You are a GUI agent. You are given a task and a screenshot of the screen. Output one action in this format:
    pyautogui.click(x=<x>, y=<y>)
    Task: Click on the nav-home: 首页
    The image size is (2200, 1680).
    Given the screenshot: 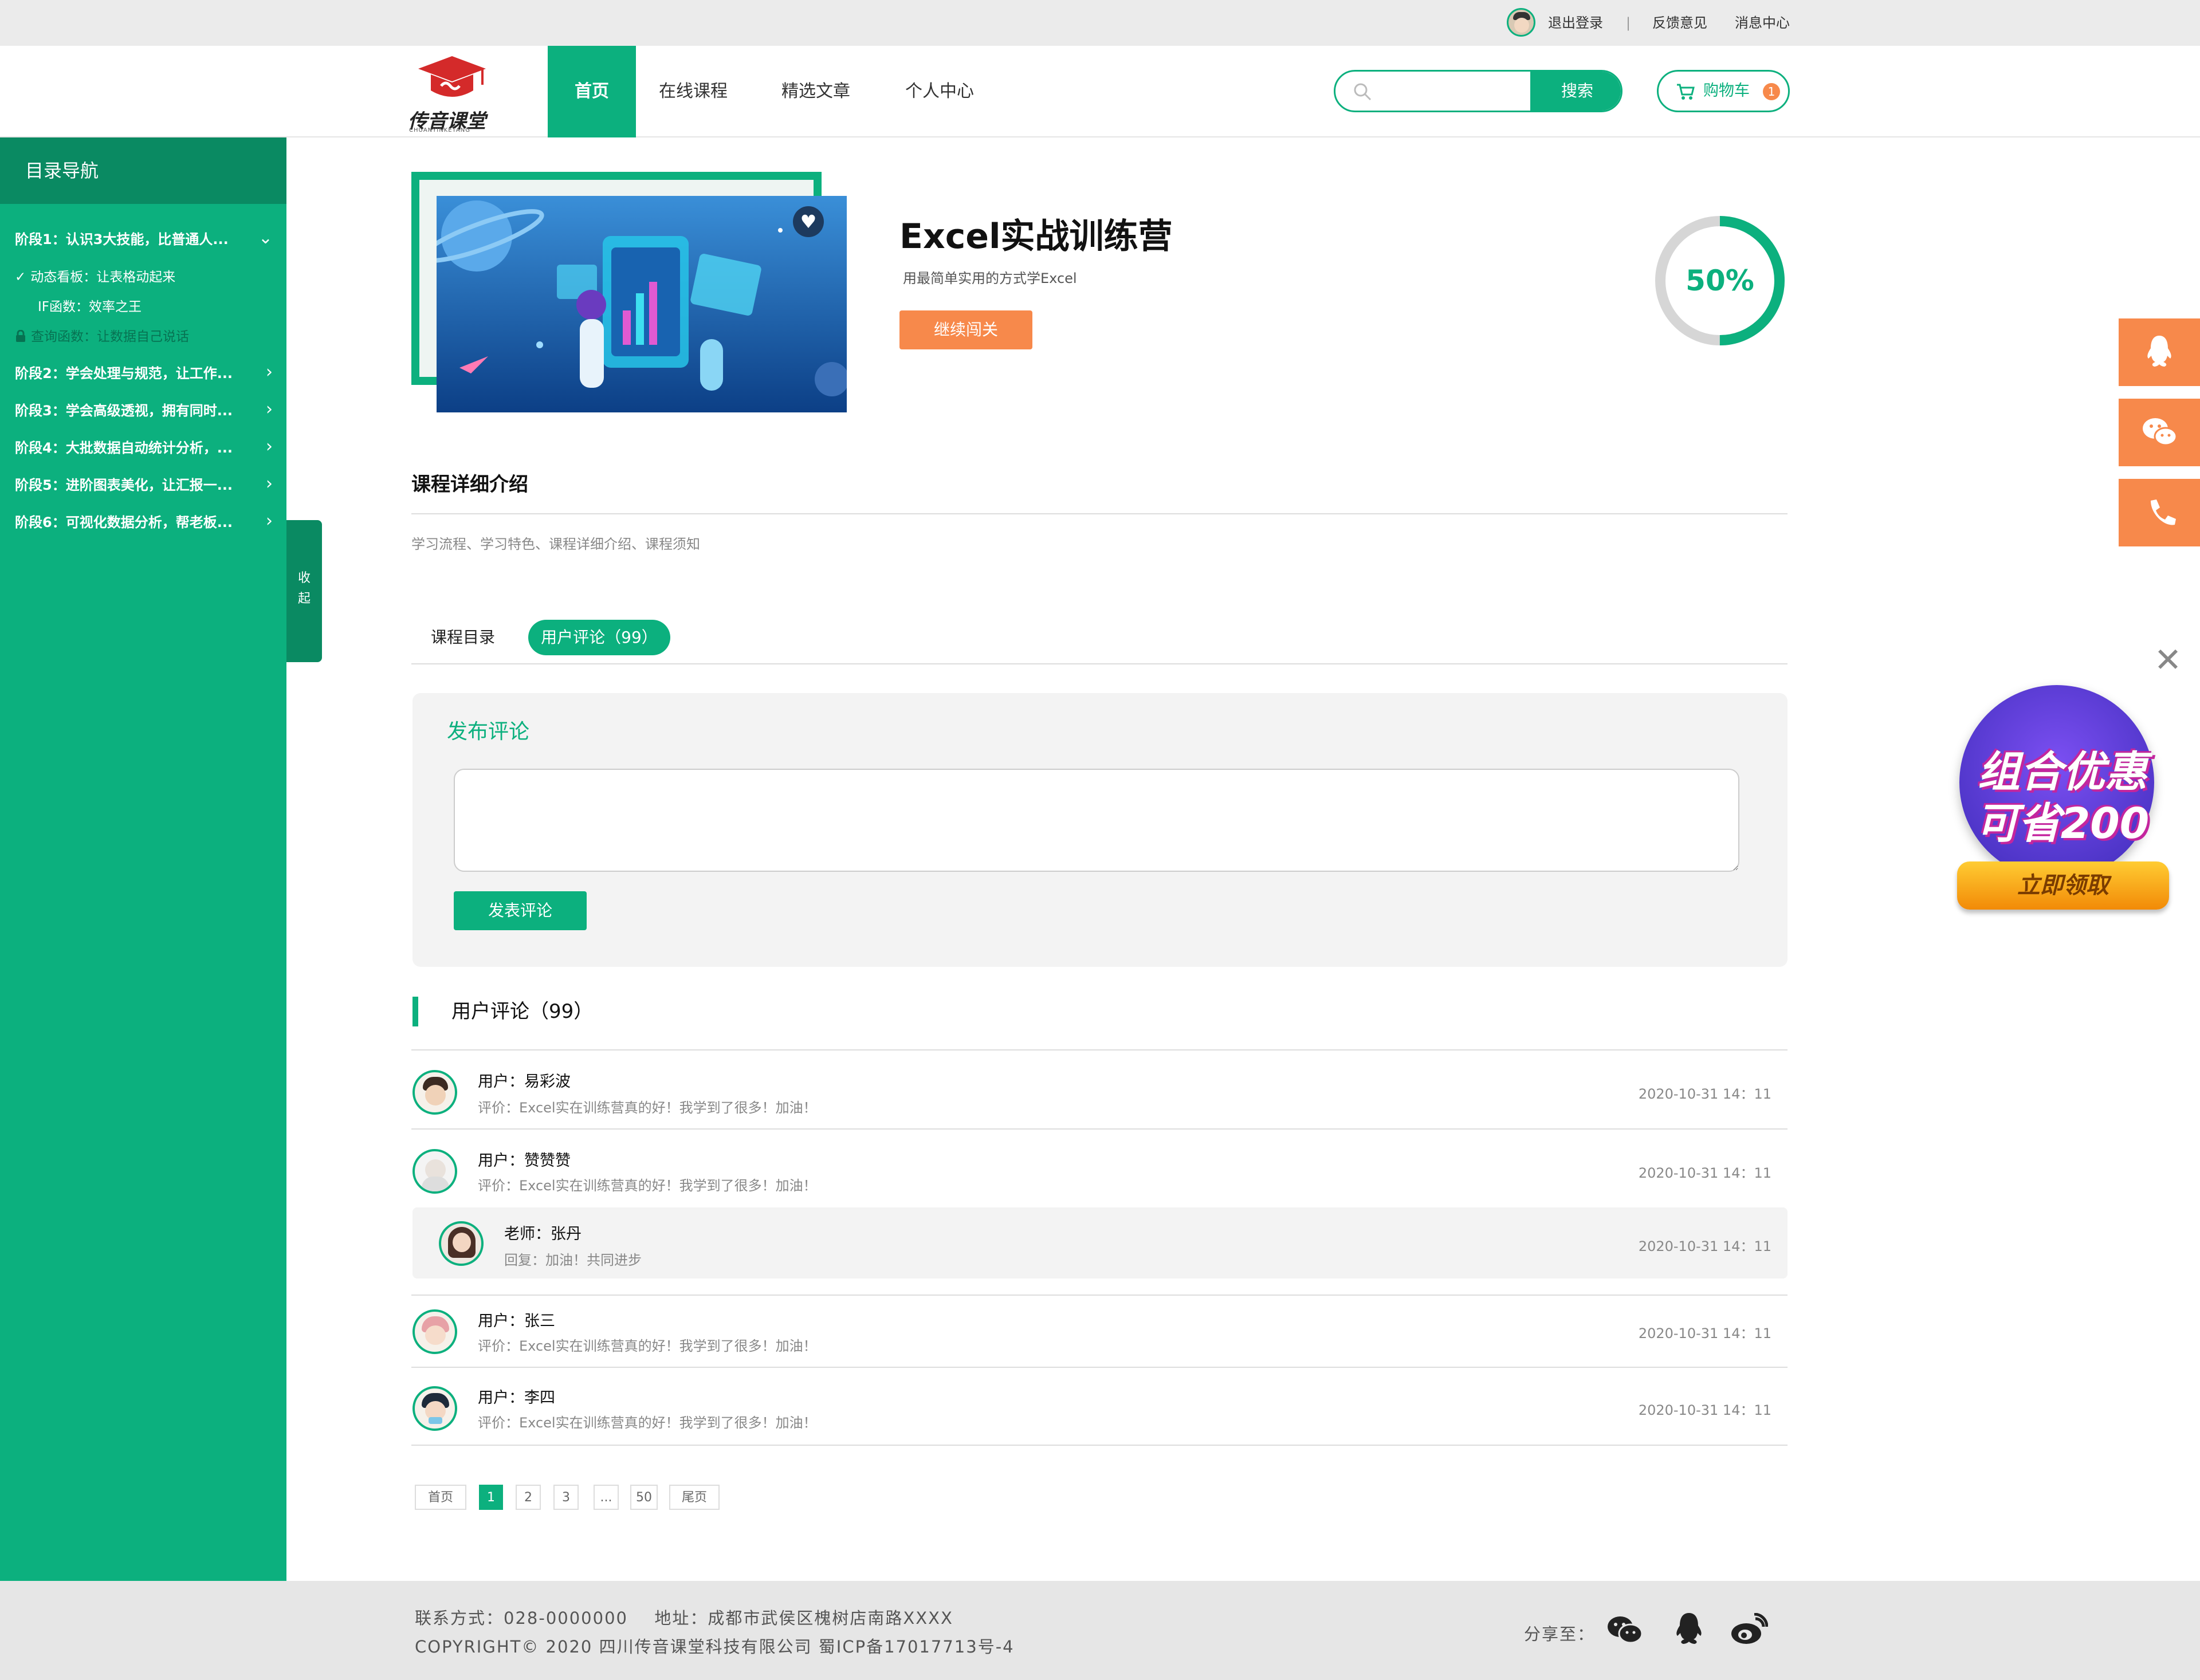 What is the action you would take?
    pyautogui.click(x=592, y=91)
    